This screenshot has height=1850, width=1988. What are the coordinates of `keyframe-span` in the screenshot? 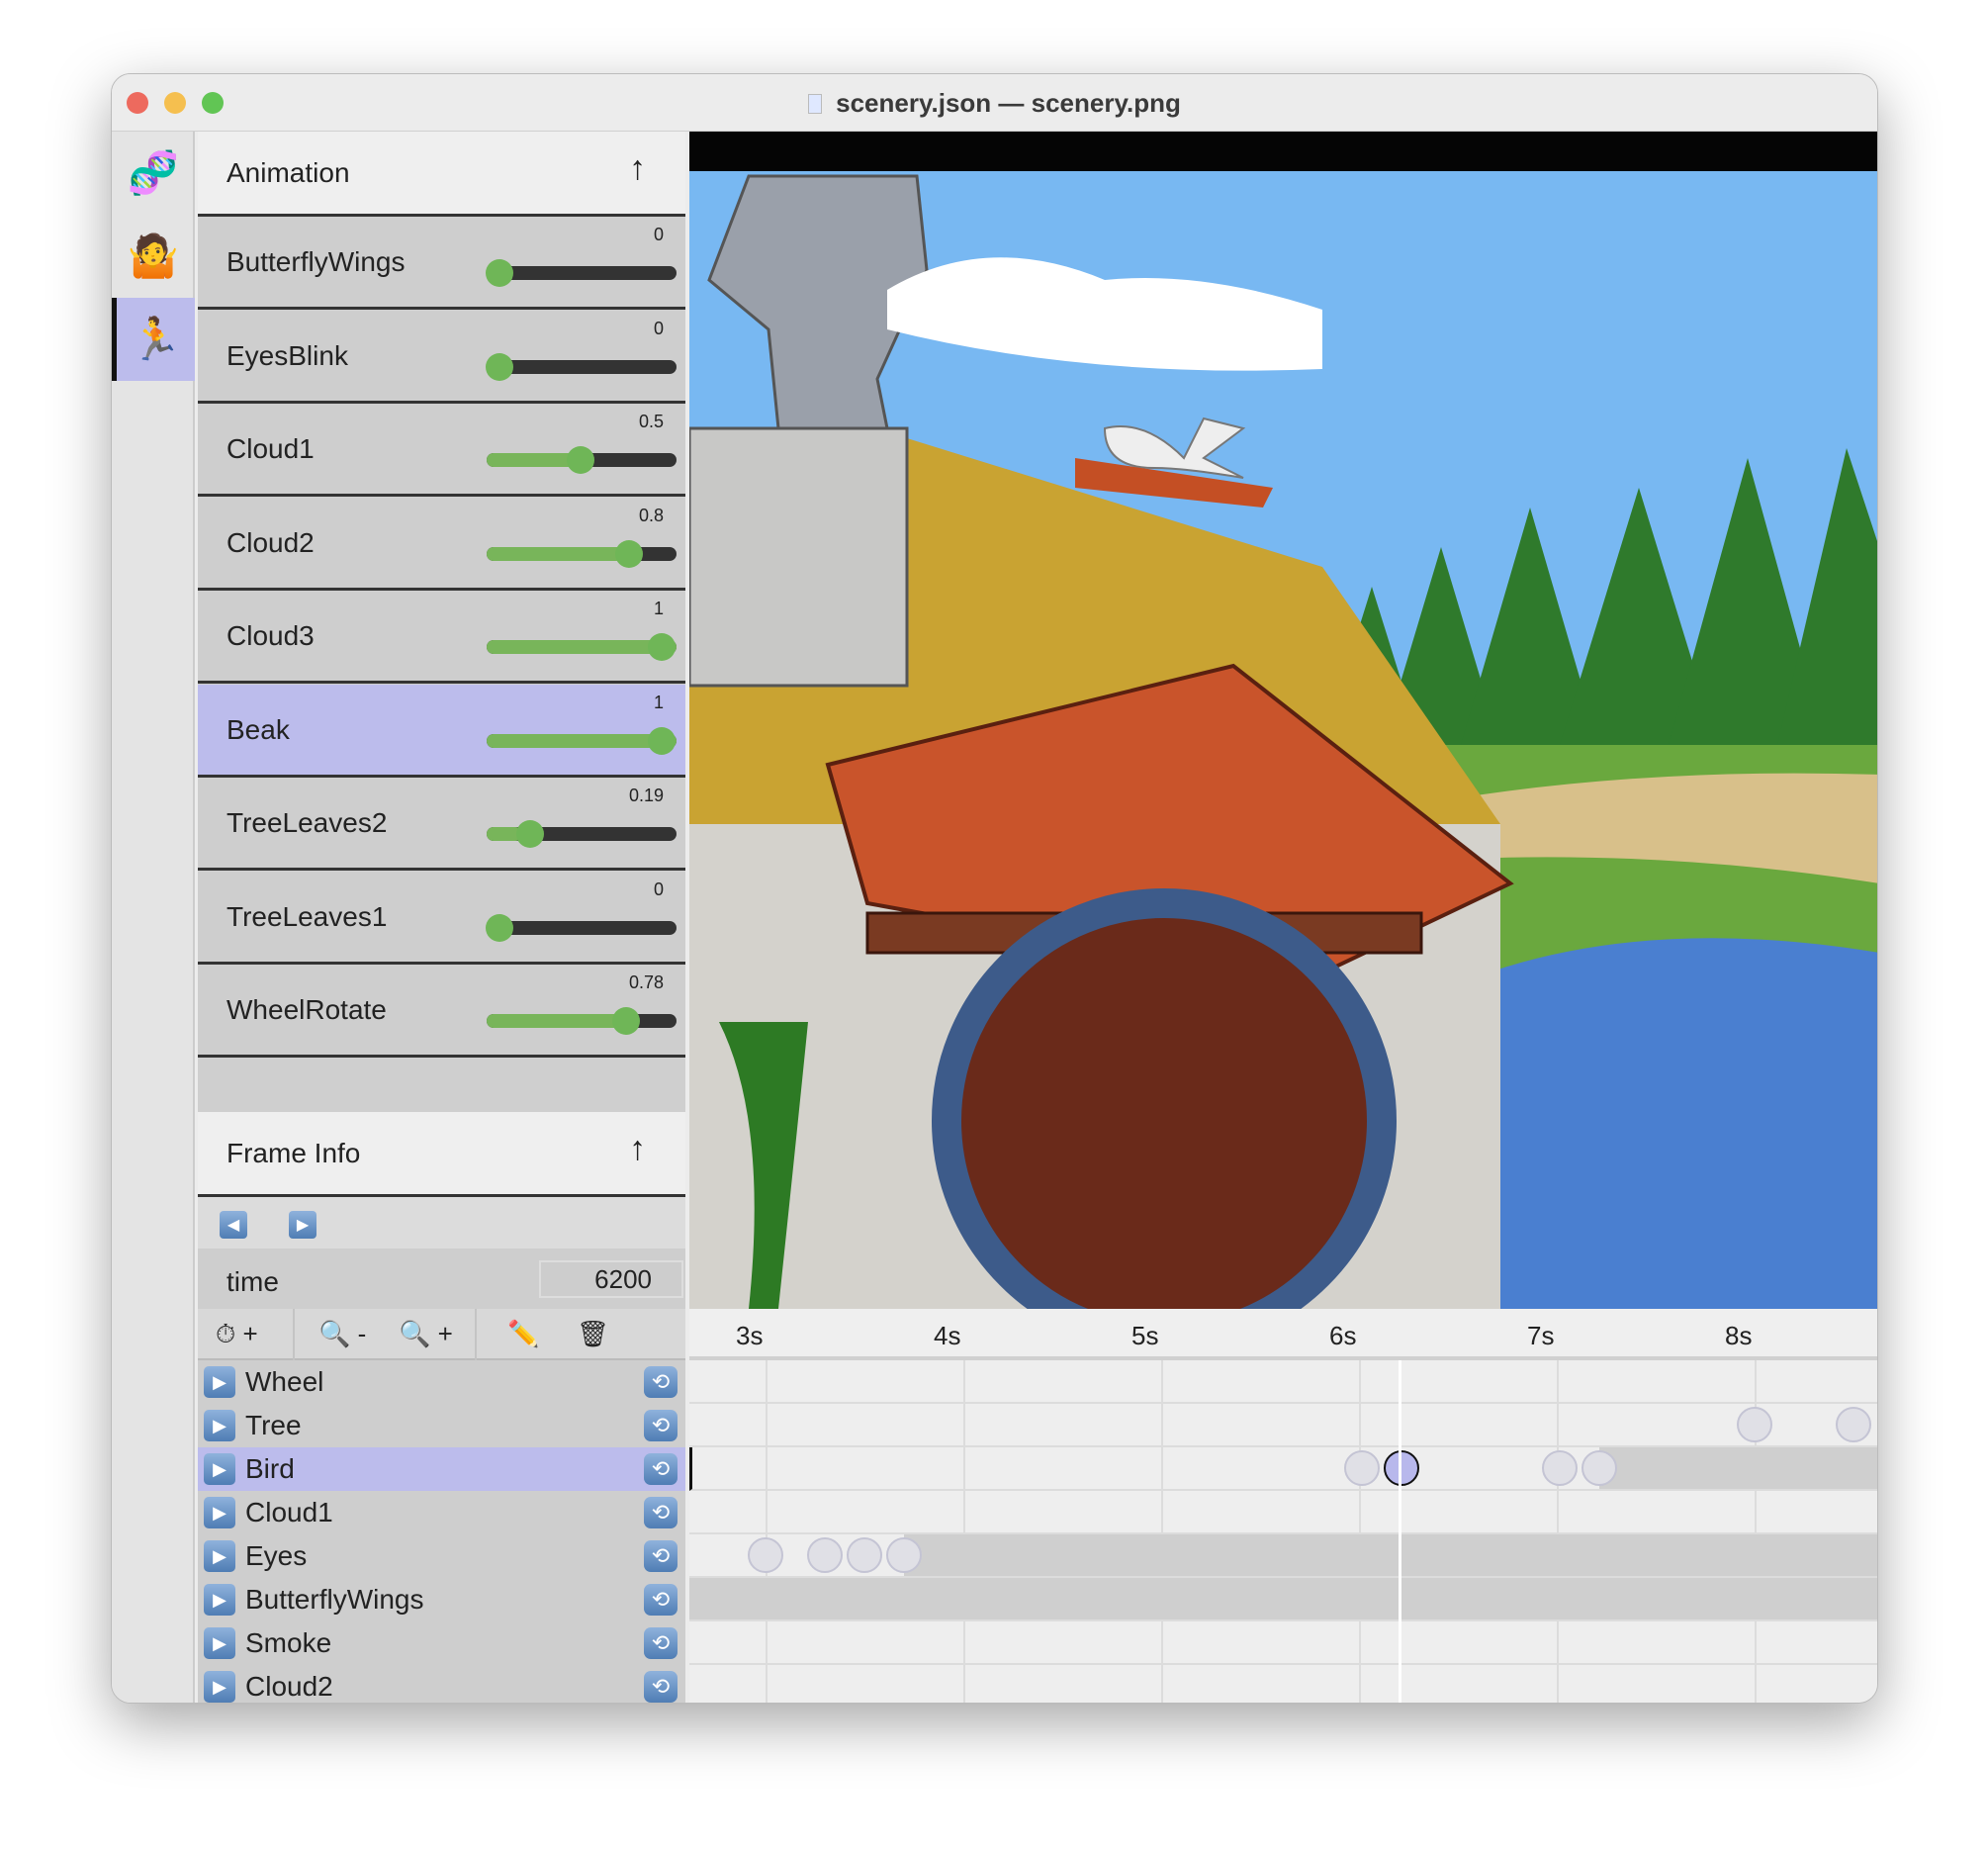 It's located at (1283, 1598).